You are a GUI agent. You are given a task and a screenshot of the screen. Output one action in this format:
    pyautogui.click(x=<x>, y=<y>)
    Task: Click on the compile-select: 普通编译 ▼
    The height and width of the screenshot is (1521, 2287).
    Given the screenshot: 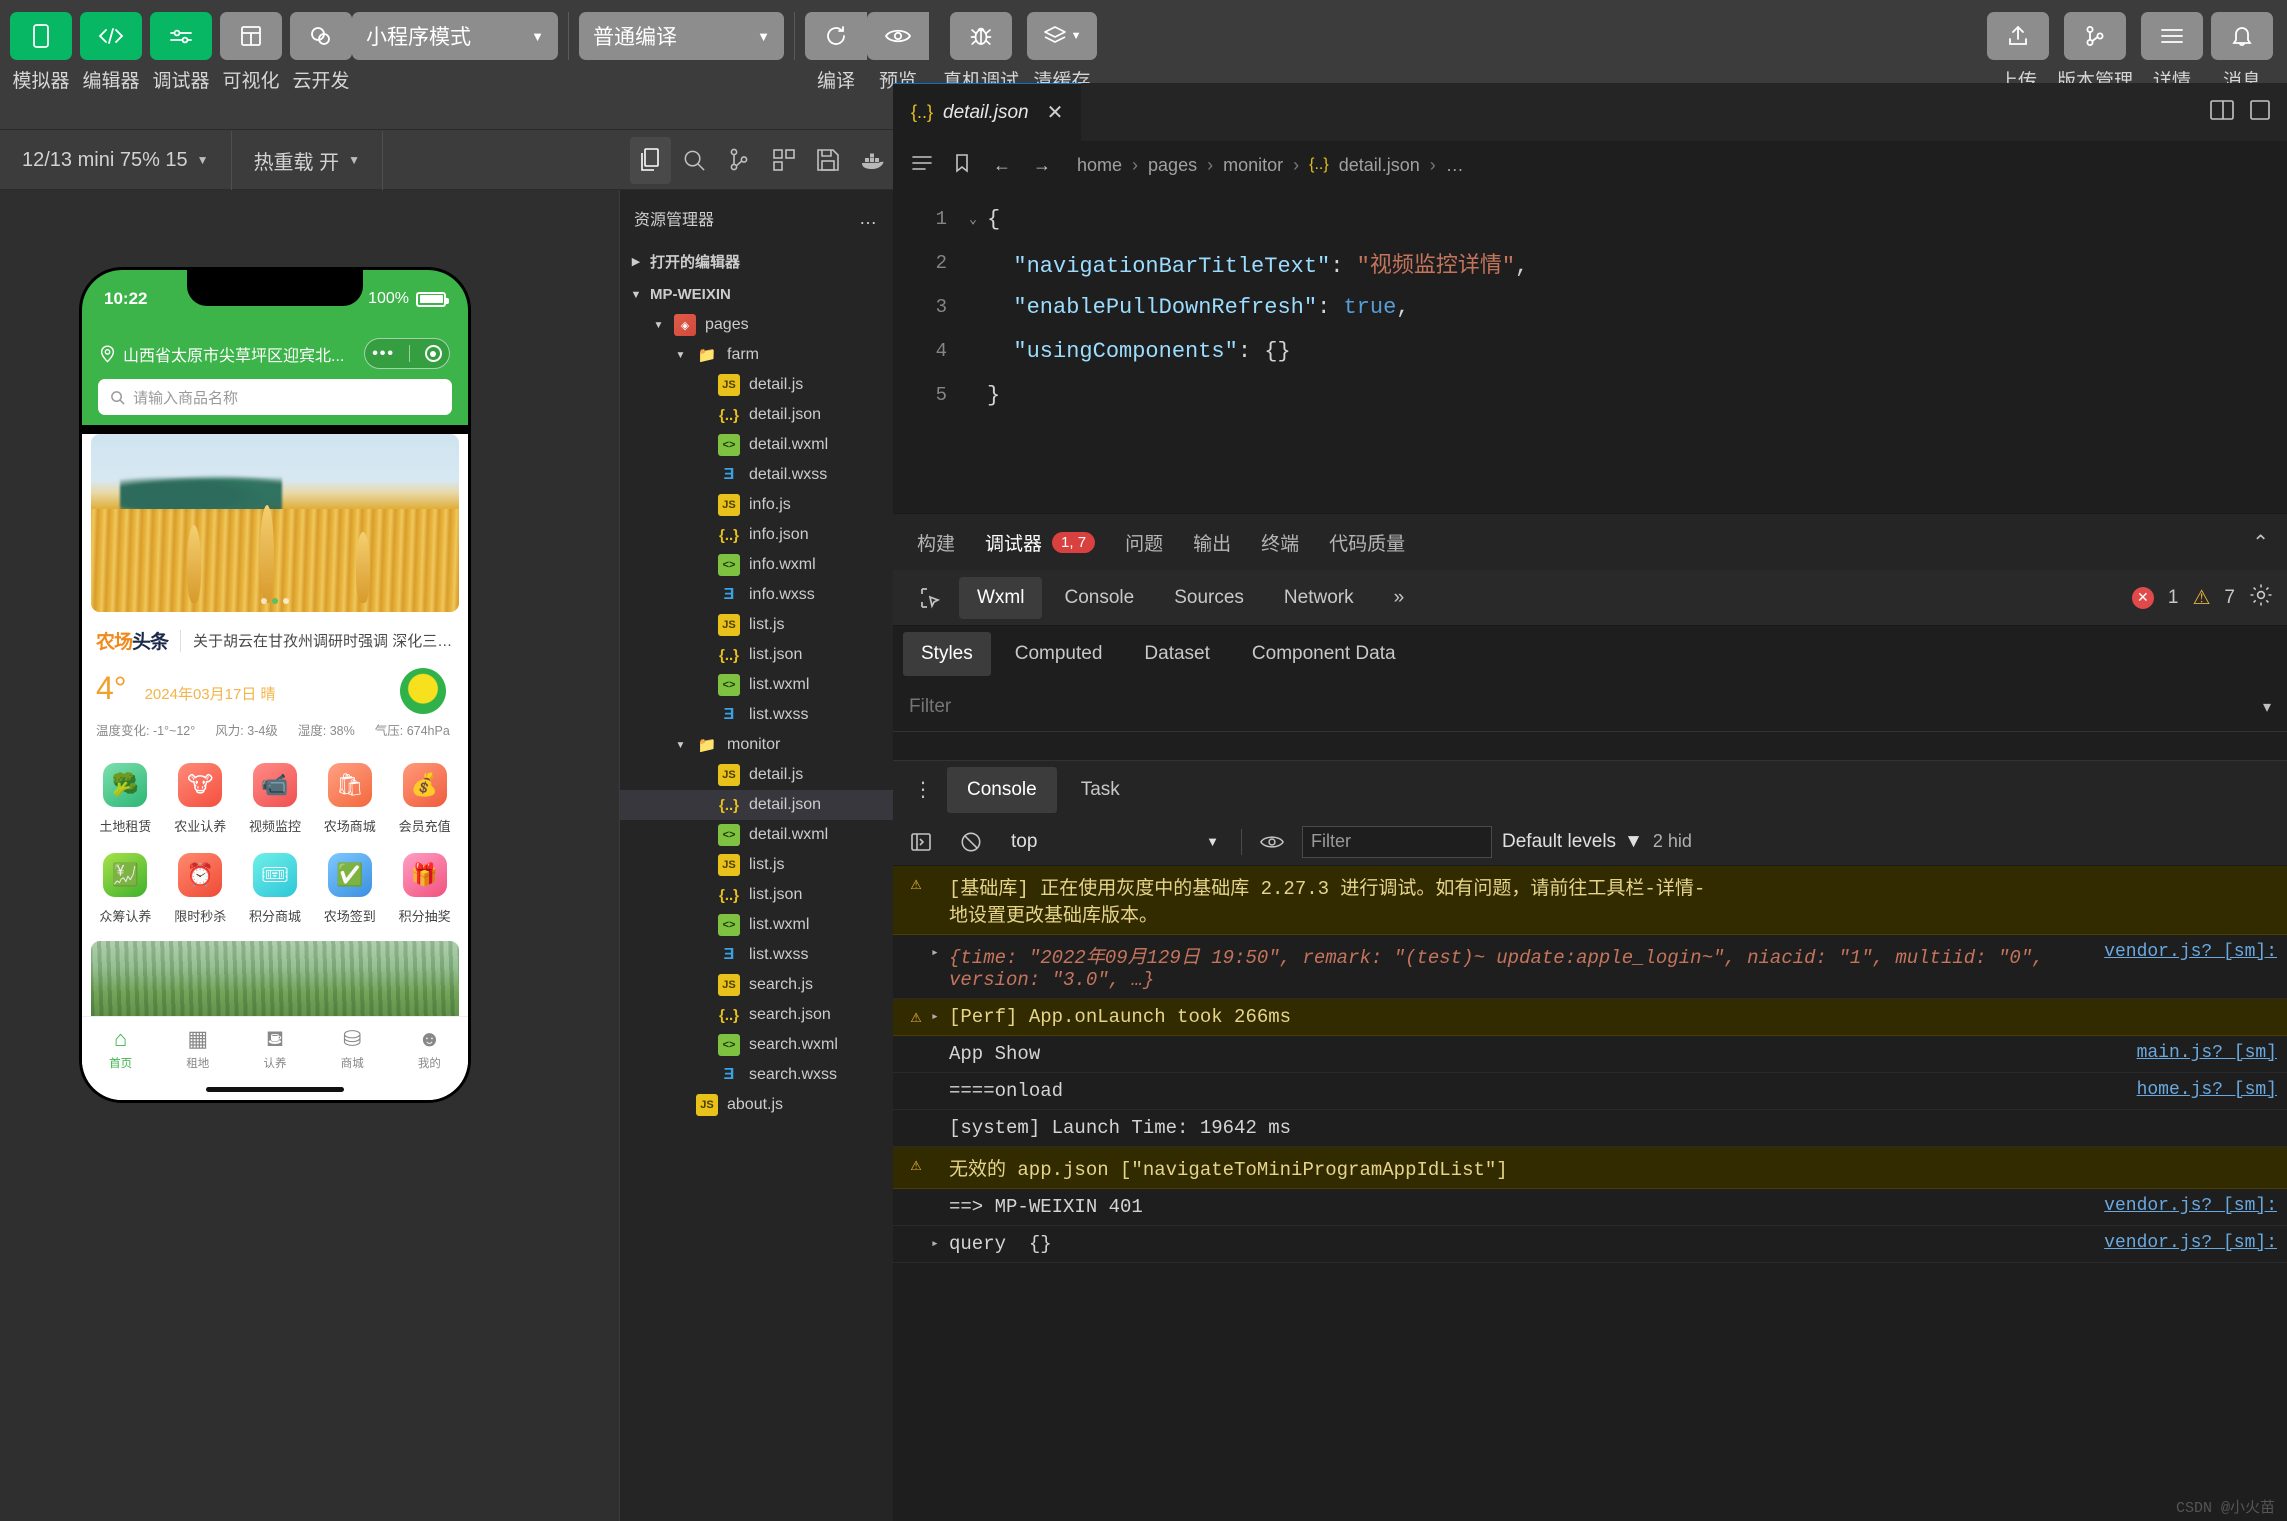 What is the action you would take?
    pyautogui.click(x=681, y=36)
    